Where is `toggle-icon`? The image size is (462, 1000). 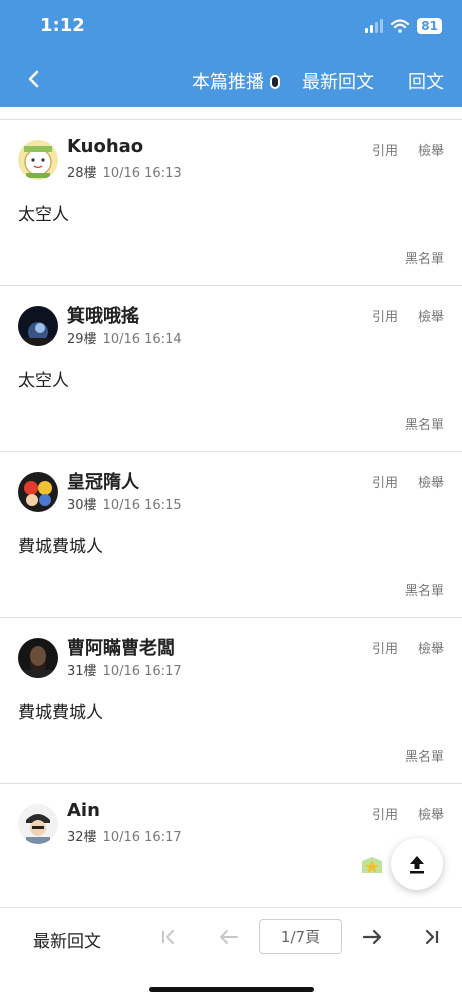 toggle-icon is located at coordinates (275, 82).